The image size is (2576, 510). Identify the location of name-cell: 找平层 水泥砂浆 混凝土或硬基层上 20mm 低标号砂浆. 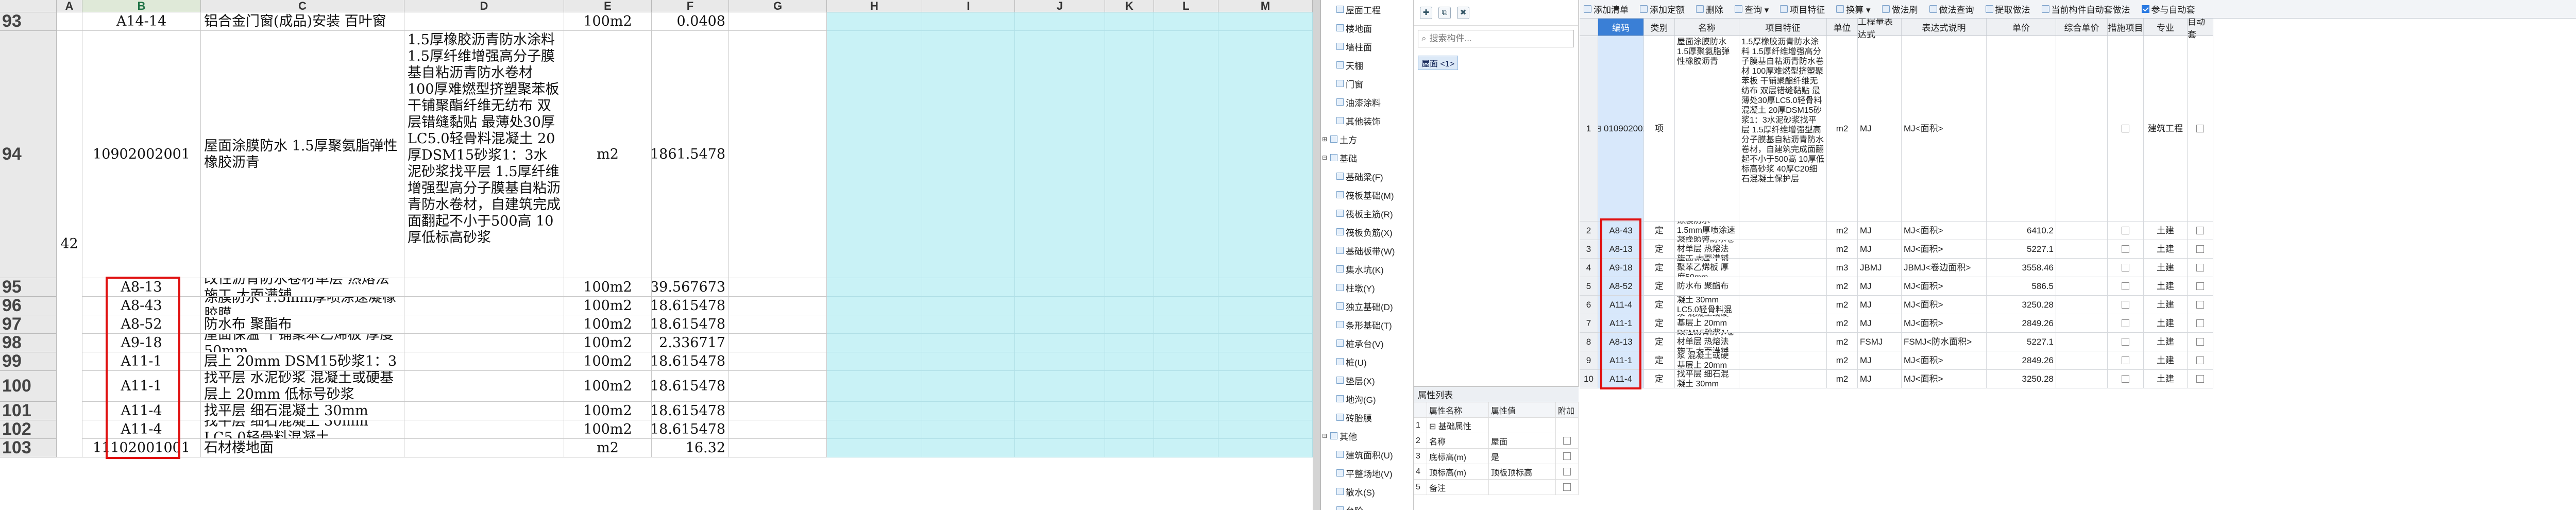
(1707, 360).